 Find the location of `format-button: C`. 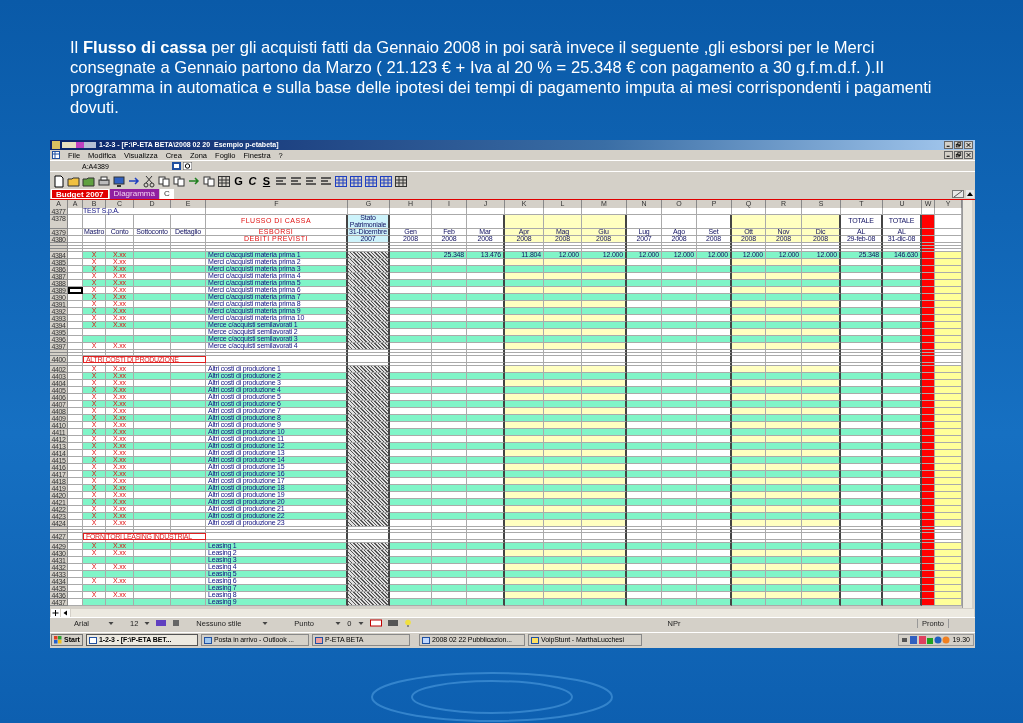

format-button: C is located at coordinates (252, 181).